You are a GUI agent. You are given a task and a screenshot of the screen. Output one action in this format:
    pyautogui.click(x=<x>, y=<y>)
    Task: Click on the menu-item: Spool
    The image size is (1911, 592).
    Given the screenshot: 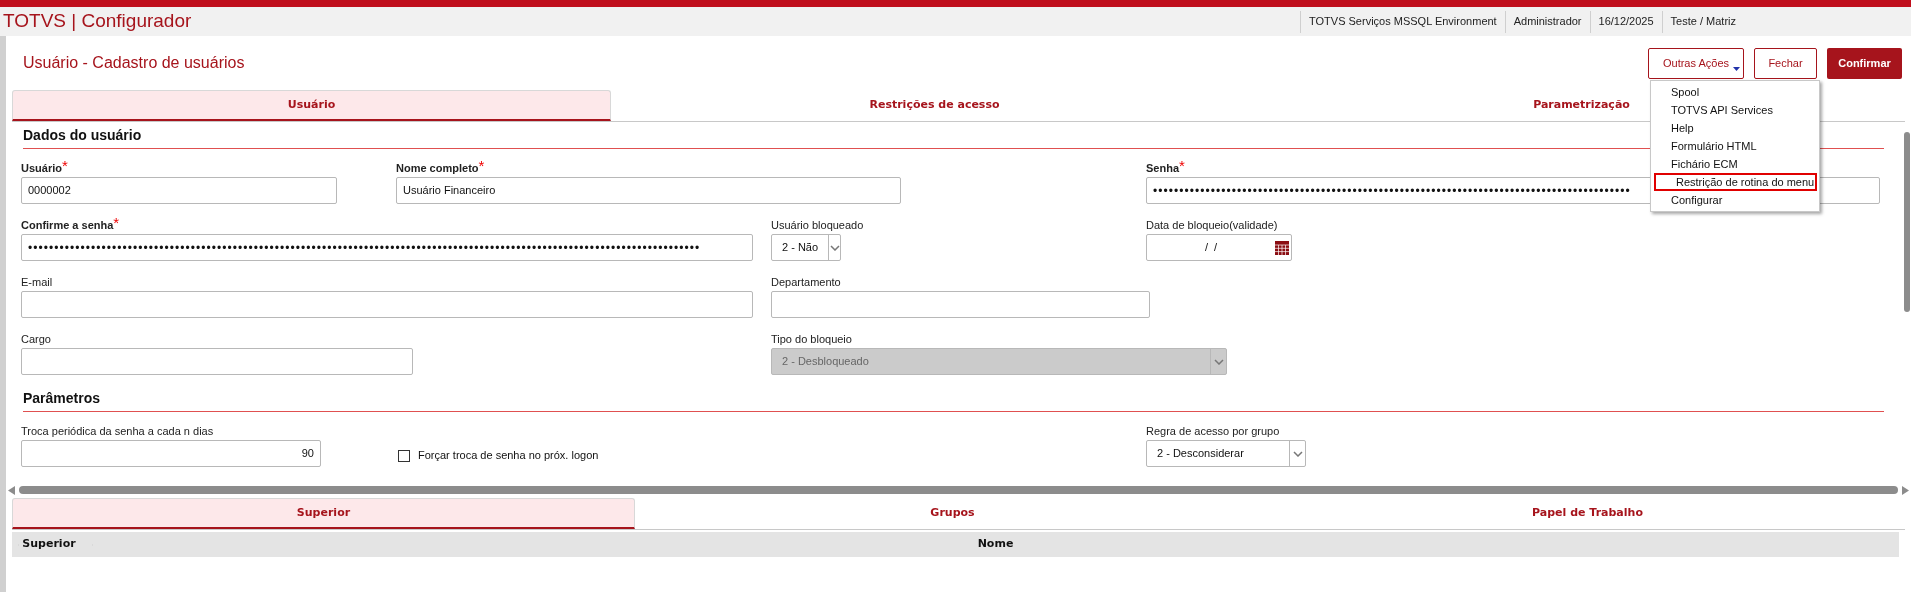 What is the action you would take?
    pyautogui.click(x=1735, y=92)
    